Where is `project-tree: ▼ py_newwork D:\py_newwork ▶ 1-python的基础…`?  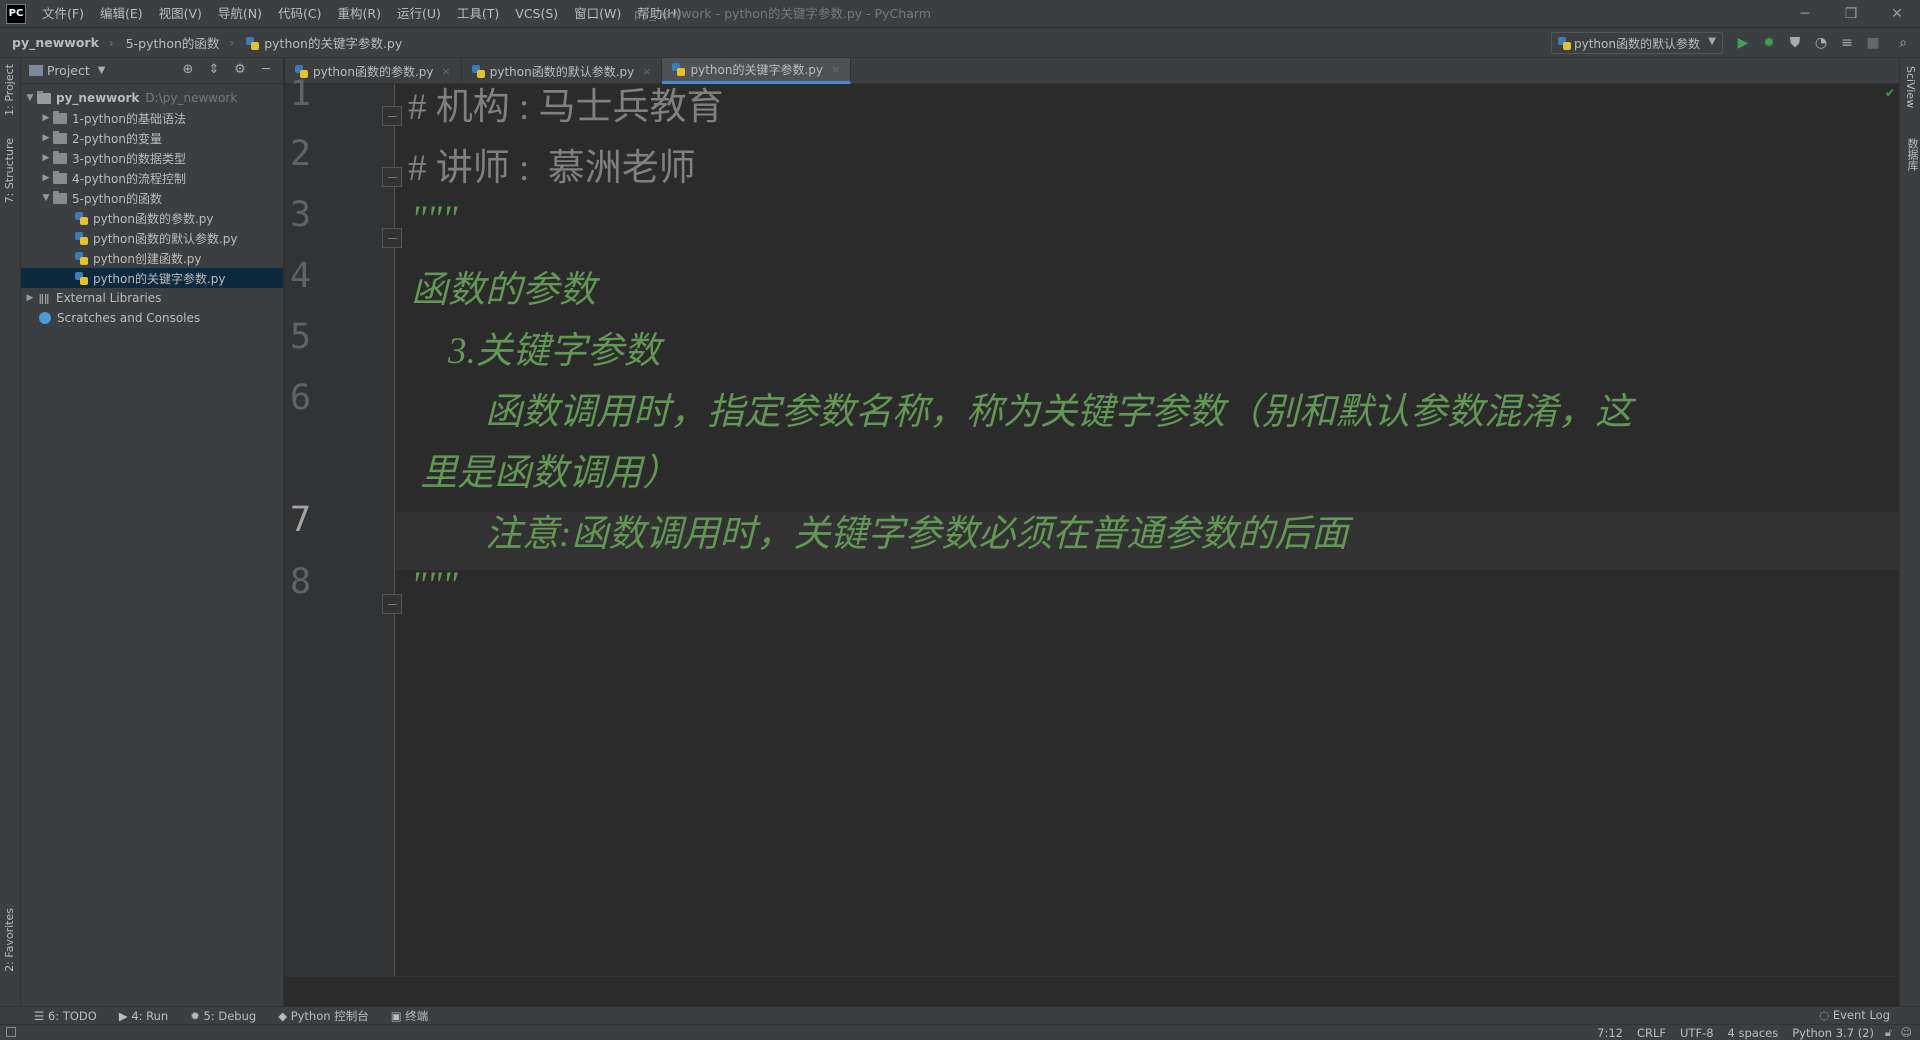
project-tree: ▼ py_newwork D:\py_newwork ▶ 1-python的基础… is located at coordinates (152, 206).